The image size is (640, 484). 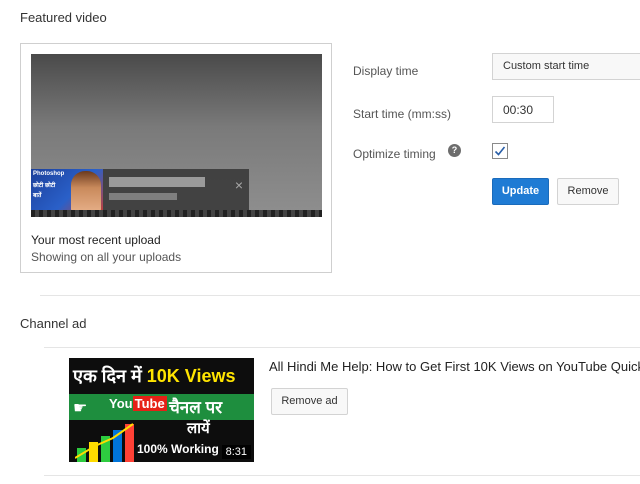 What do you see at coordinates (523, 109) in the screenshot?
I see `start-time-input: 00:30` at bounding box center [523, 109].